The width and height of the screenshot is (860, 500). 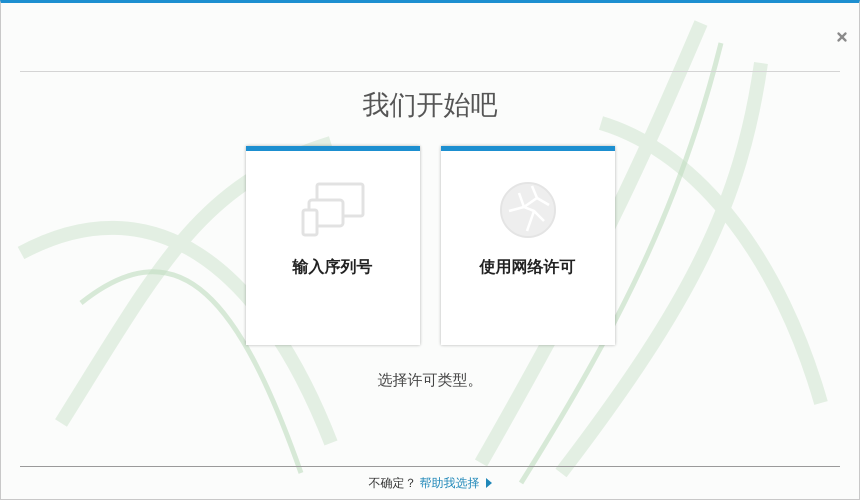 I want to click on license-option-card: 使用网络许可, so click(x=527, y=245).